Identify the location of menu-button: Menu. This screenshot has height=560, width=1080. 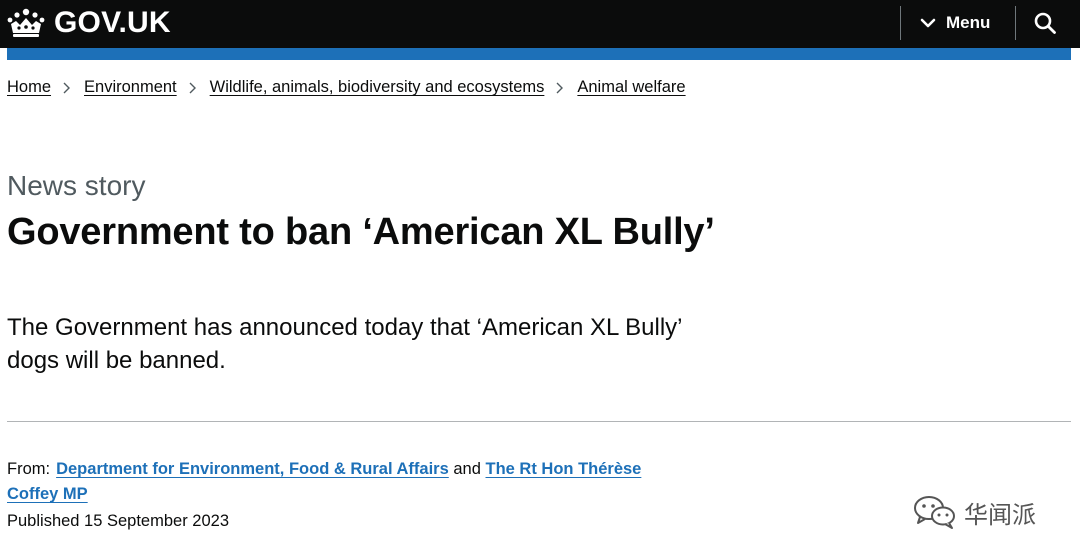
(955, 23).